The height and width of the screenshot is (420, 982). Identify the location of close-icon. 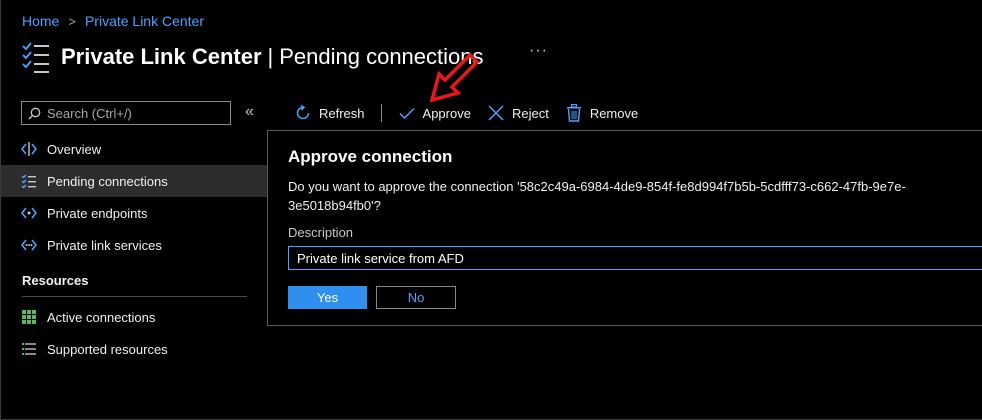
(496, 113).